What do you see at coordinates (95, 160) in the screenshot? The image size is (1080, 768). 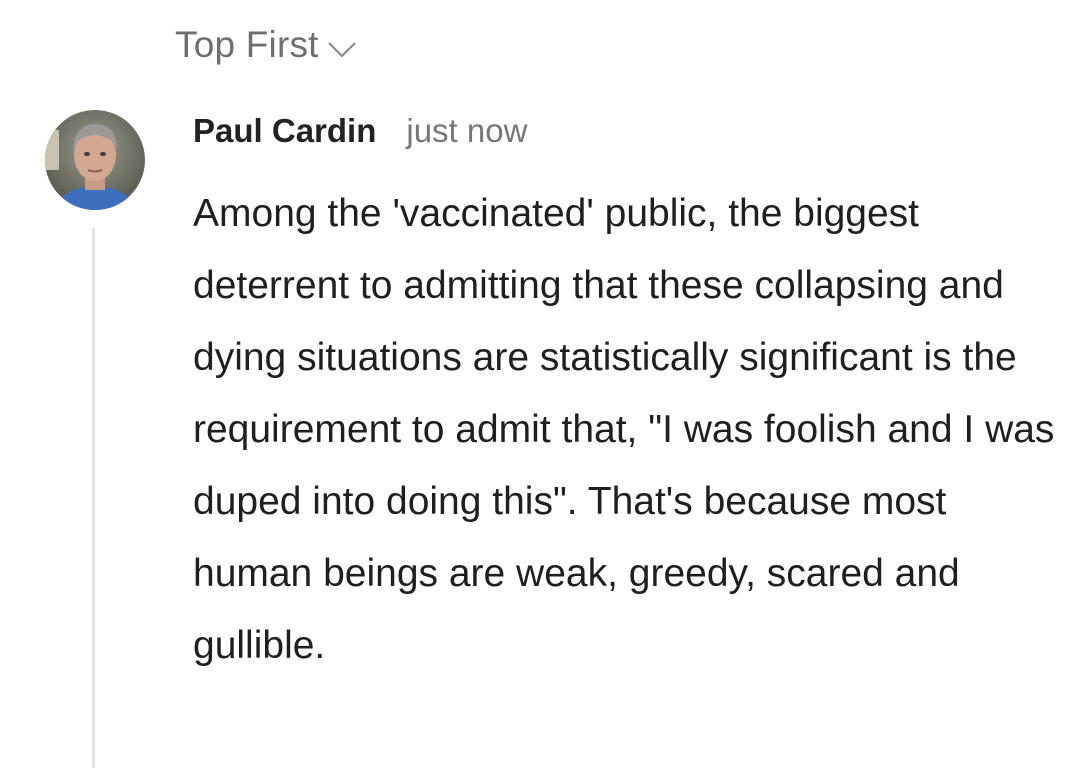 I see `avatar` at bounding box center [95, 160].